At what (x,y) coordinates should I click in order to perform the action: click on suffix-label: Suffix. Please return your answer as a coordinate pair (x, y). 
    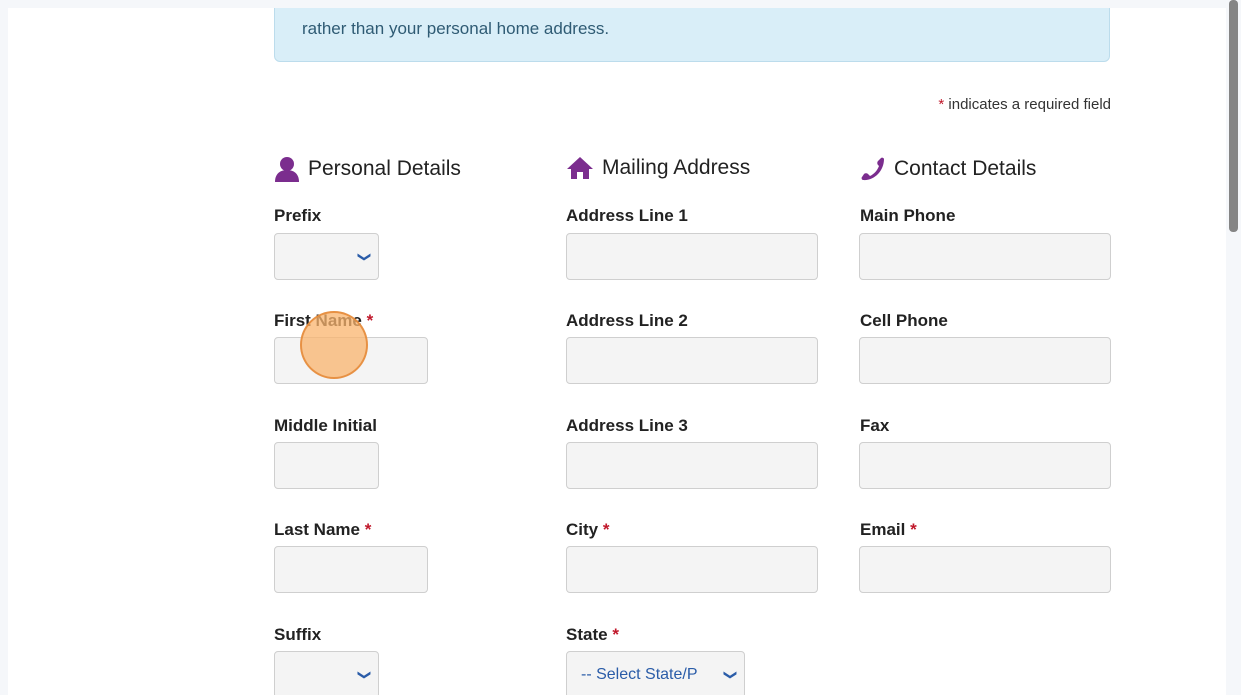
    Looking at the image, I should click on (298, 634).